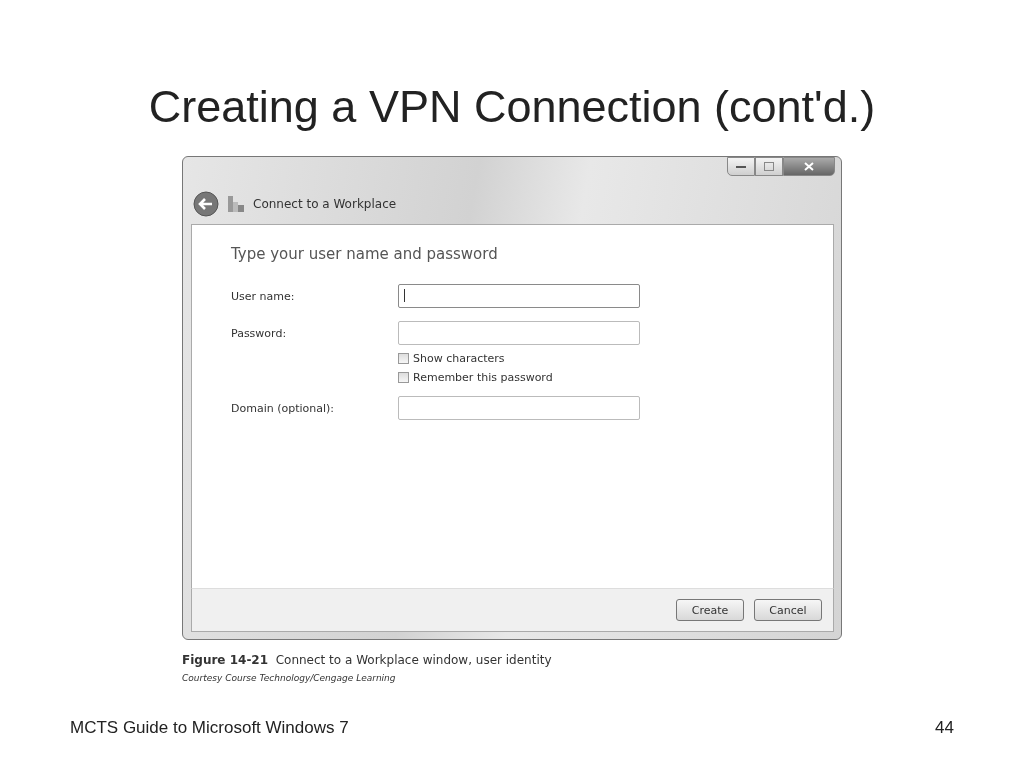 The height and width of the screenshot is (768, 1024). I want to click on maximize-button, so click(769, 166).